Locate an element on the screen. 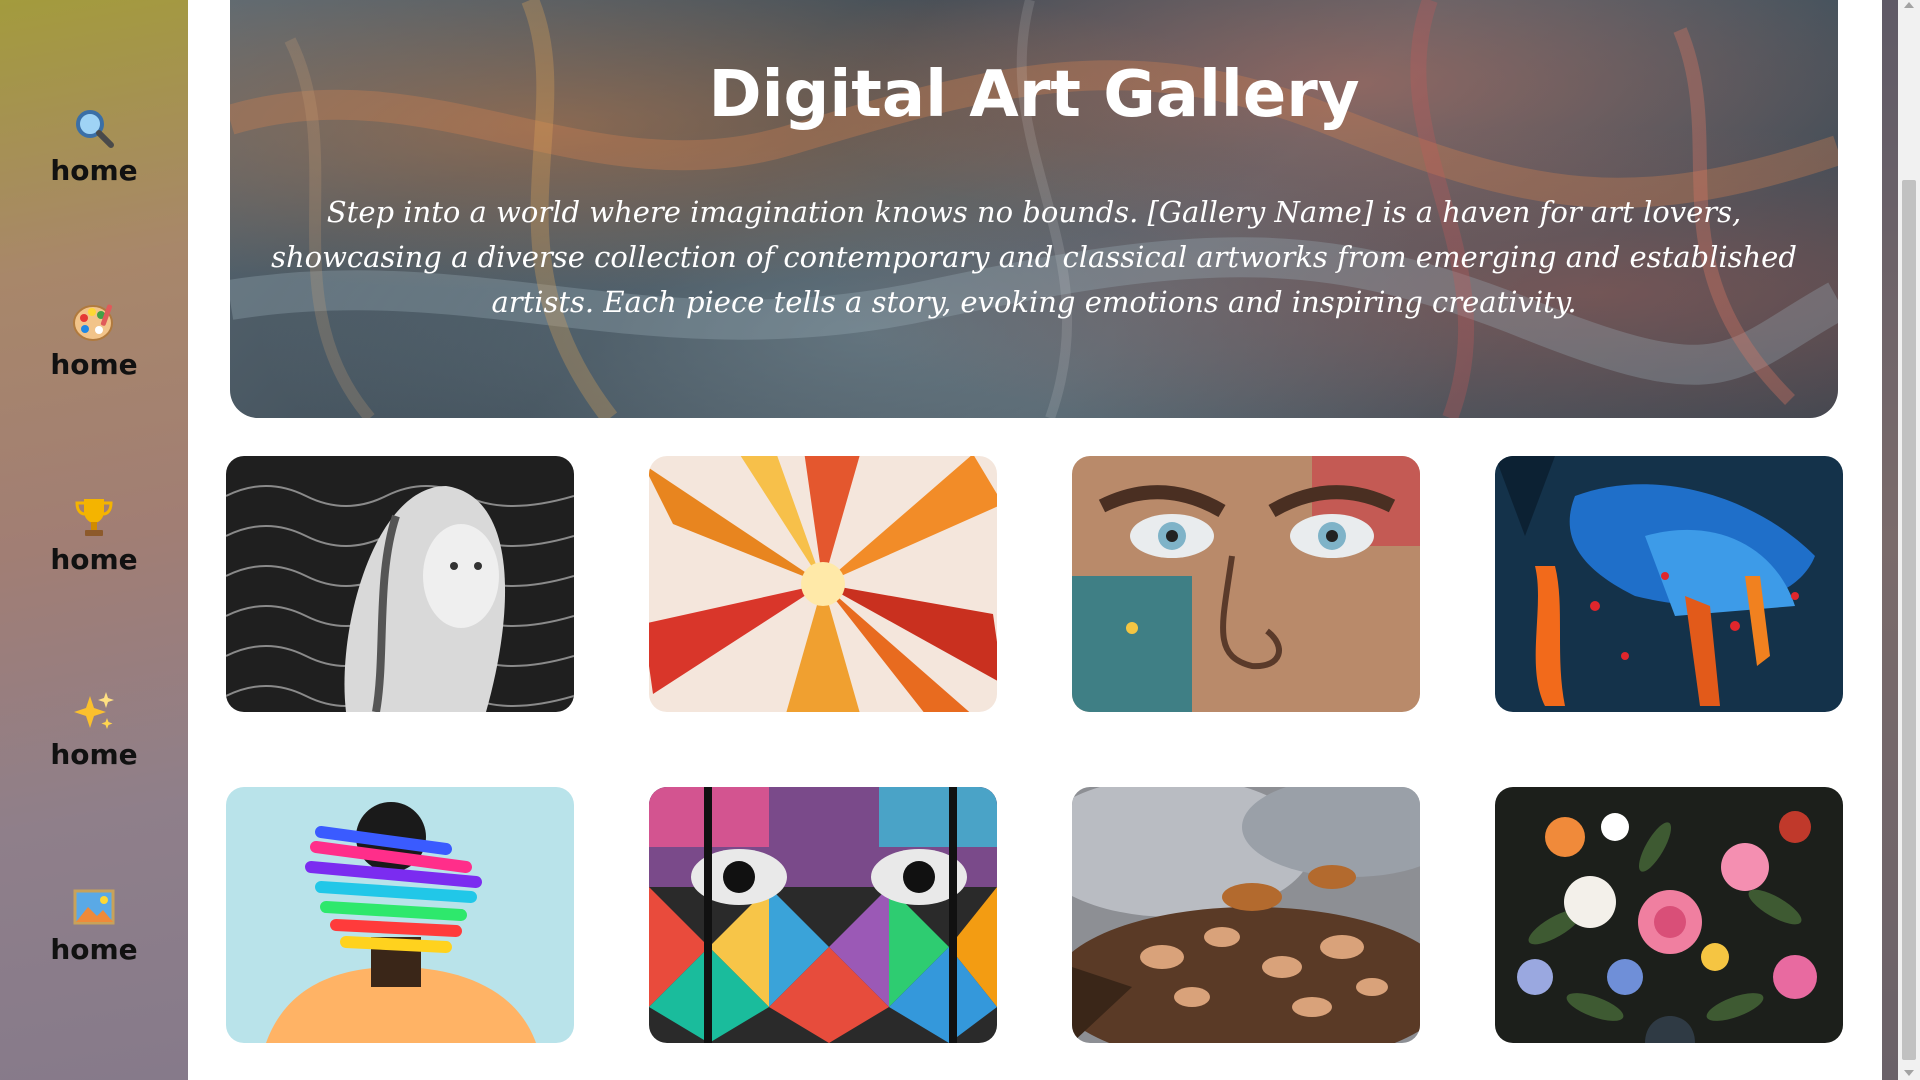 The image size is (1920, 1080). sidebar-item-search: home is located at coordinates (94, 161).